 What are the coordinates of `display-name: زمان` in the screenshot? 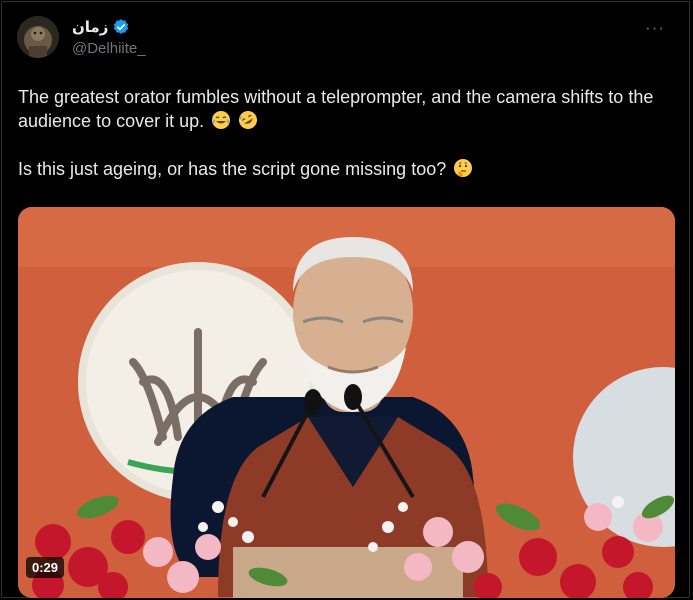 It's located at (90, 27).